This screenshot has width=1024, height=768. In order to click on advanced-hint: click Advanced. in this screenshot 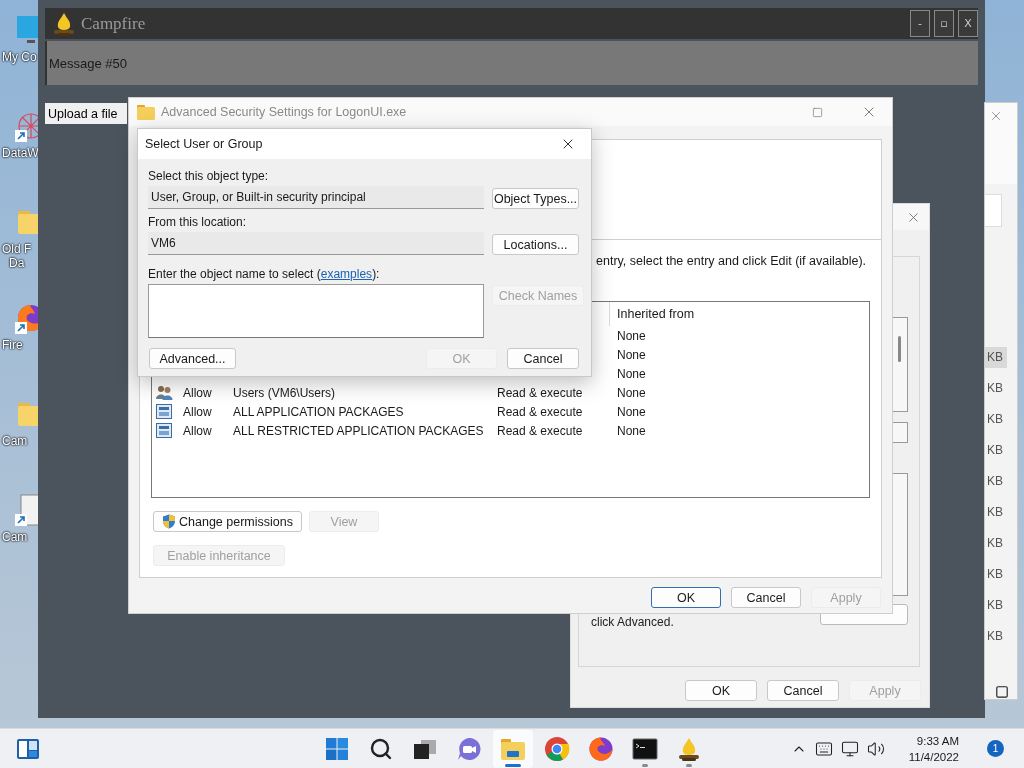, I will do `click(632, 622)`.